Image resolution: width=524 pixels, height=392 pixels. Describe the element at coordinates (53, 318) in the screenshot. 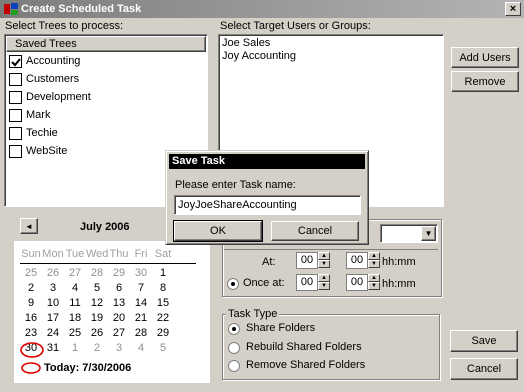

I see `calendar-day: 17` at that location.